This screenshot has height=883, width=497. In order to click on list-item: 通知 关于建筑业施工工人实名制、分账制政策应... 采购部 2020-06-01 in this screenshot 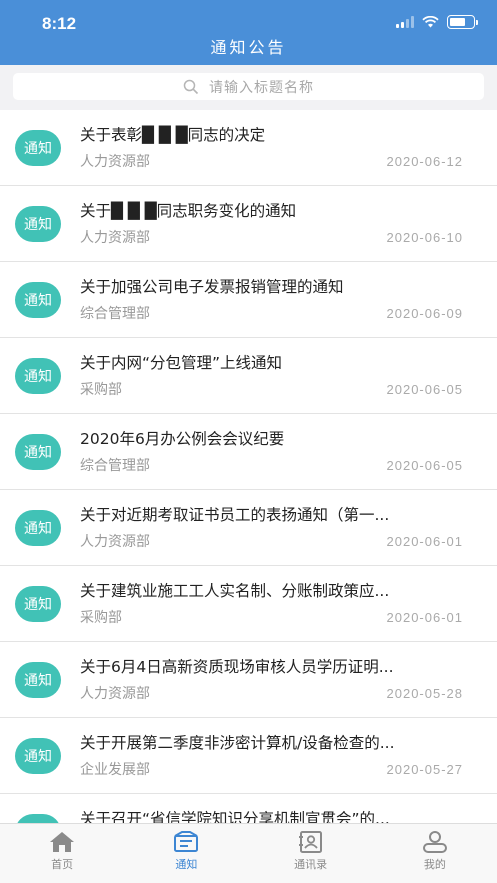, I will do `click(248, 604)`.